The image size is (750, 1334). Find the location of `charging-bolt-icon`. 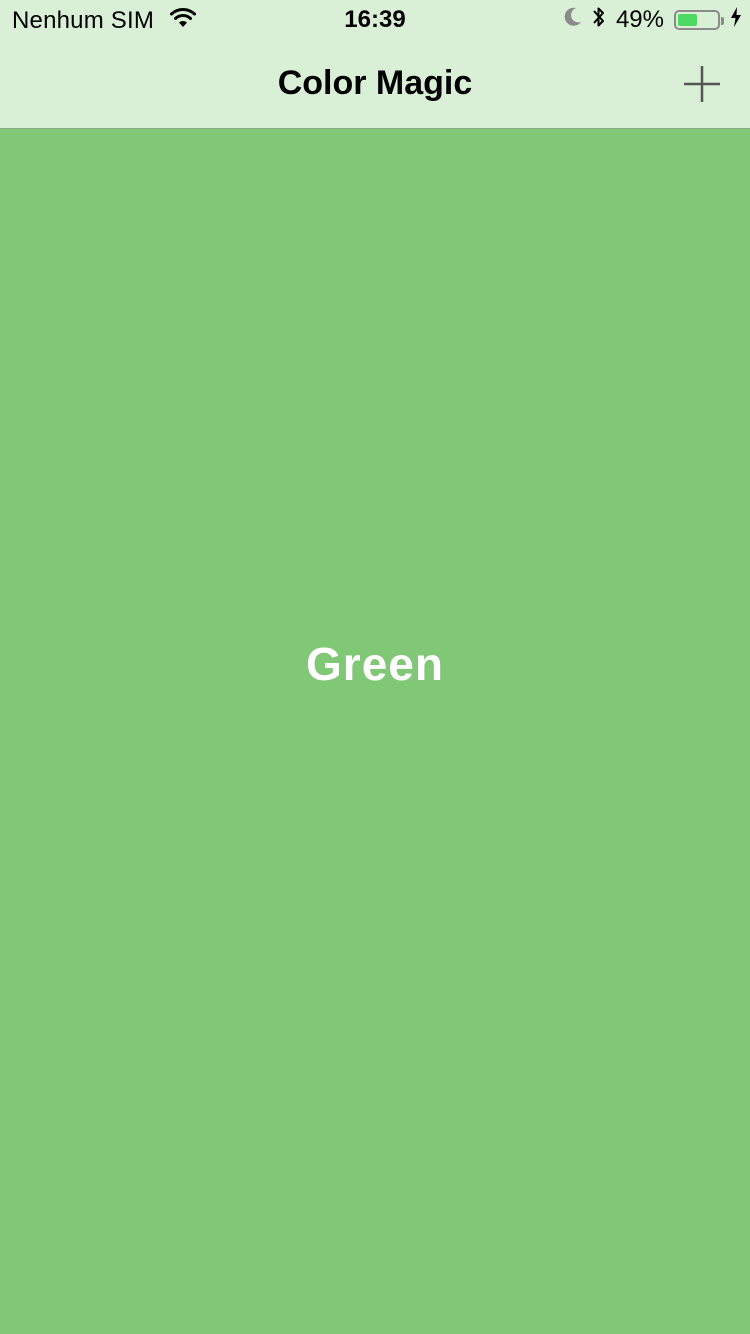

charging-bolt-icon is located at coordinates (736, 20).